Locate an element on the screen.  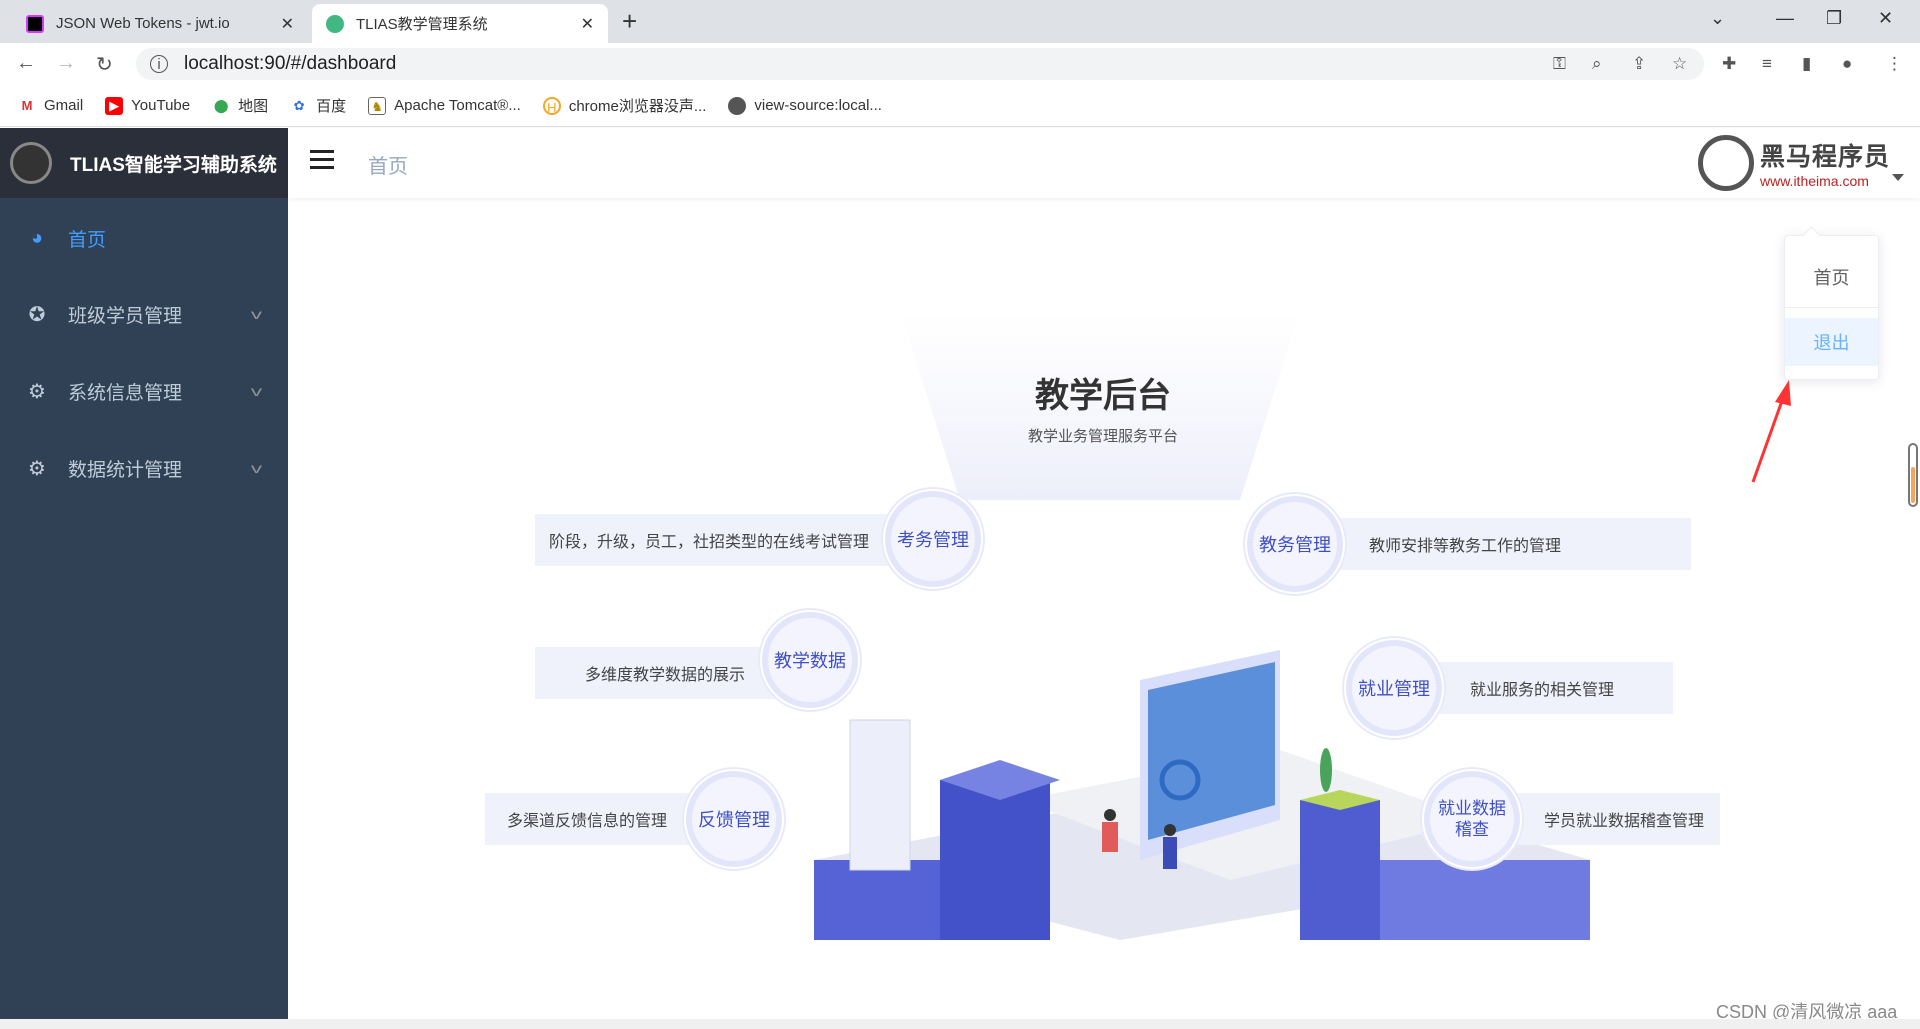
module-name: 考务管理 is located at coordinates (933, 540).